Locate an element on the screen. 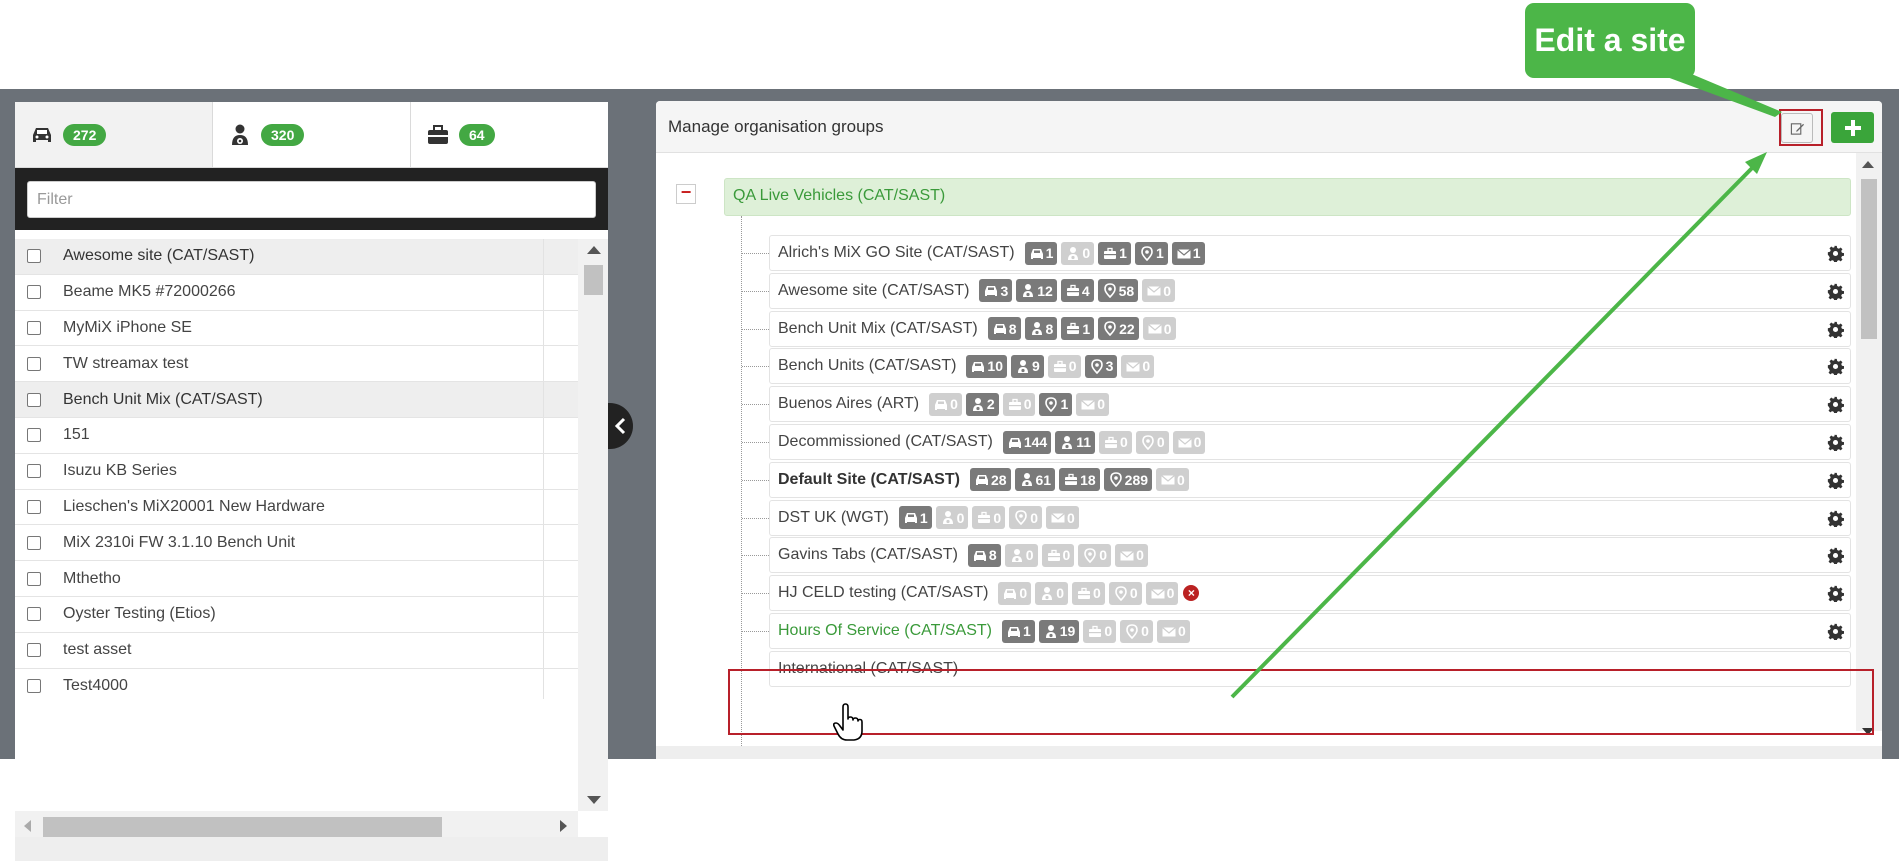 The width and height of the screenshot is (1899, 861). site-node: Awesome site (CAT/SAST) 3 12 4 58 0 is located at coordinates (1310, 290).